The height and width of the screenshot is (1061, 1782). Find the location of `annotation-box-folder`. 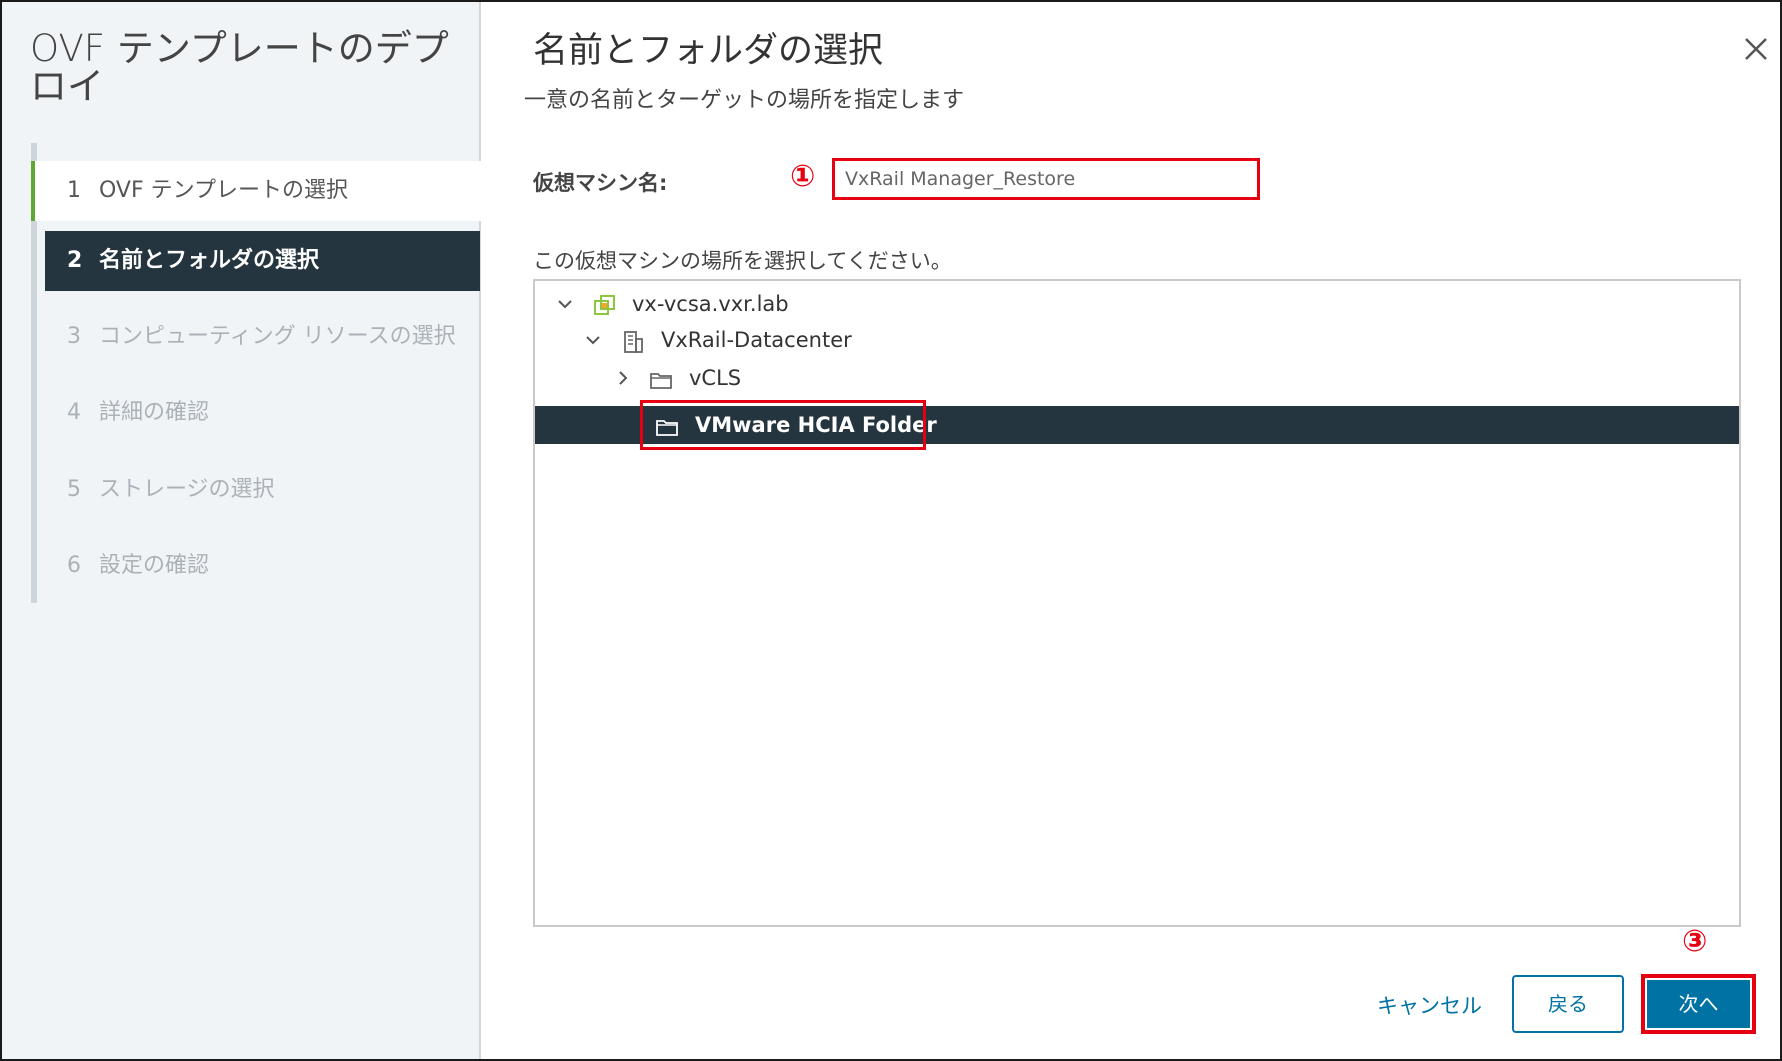

annotation-box-folder is located at coordinates (783, 425).